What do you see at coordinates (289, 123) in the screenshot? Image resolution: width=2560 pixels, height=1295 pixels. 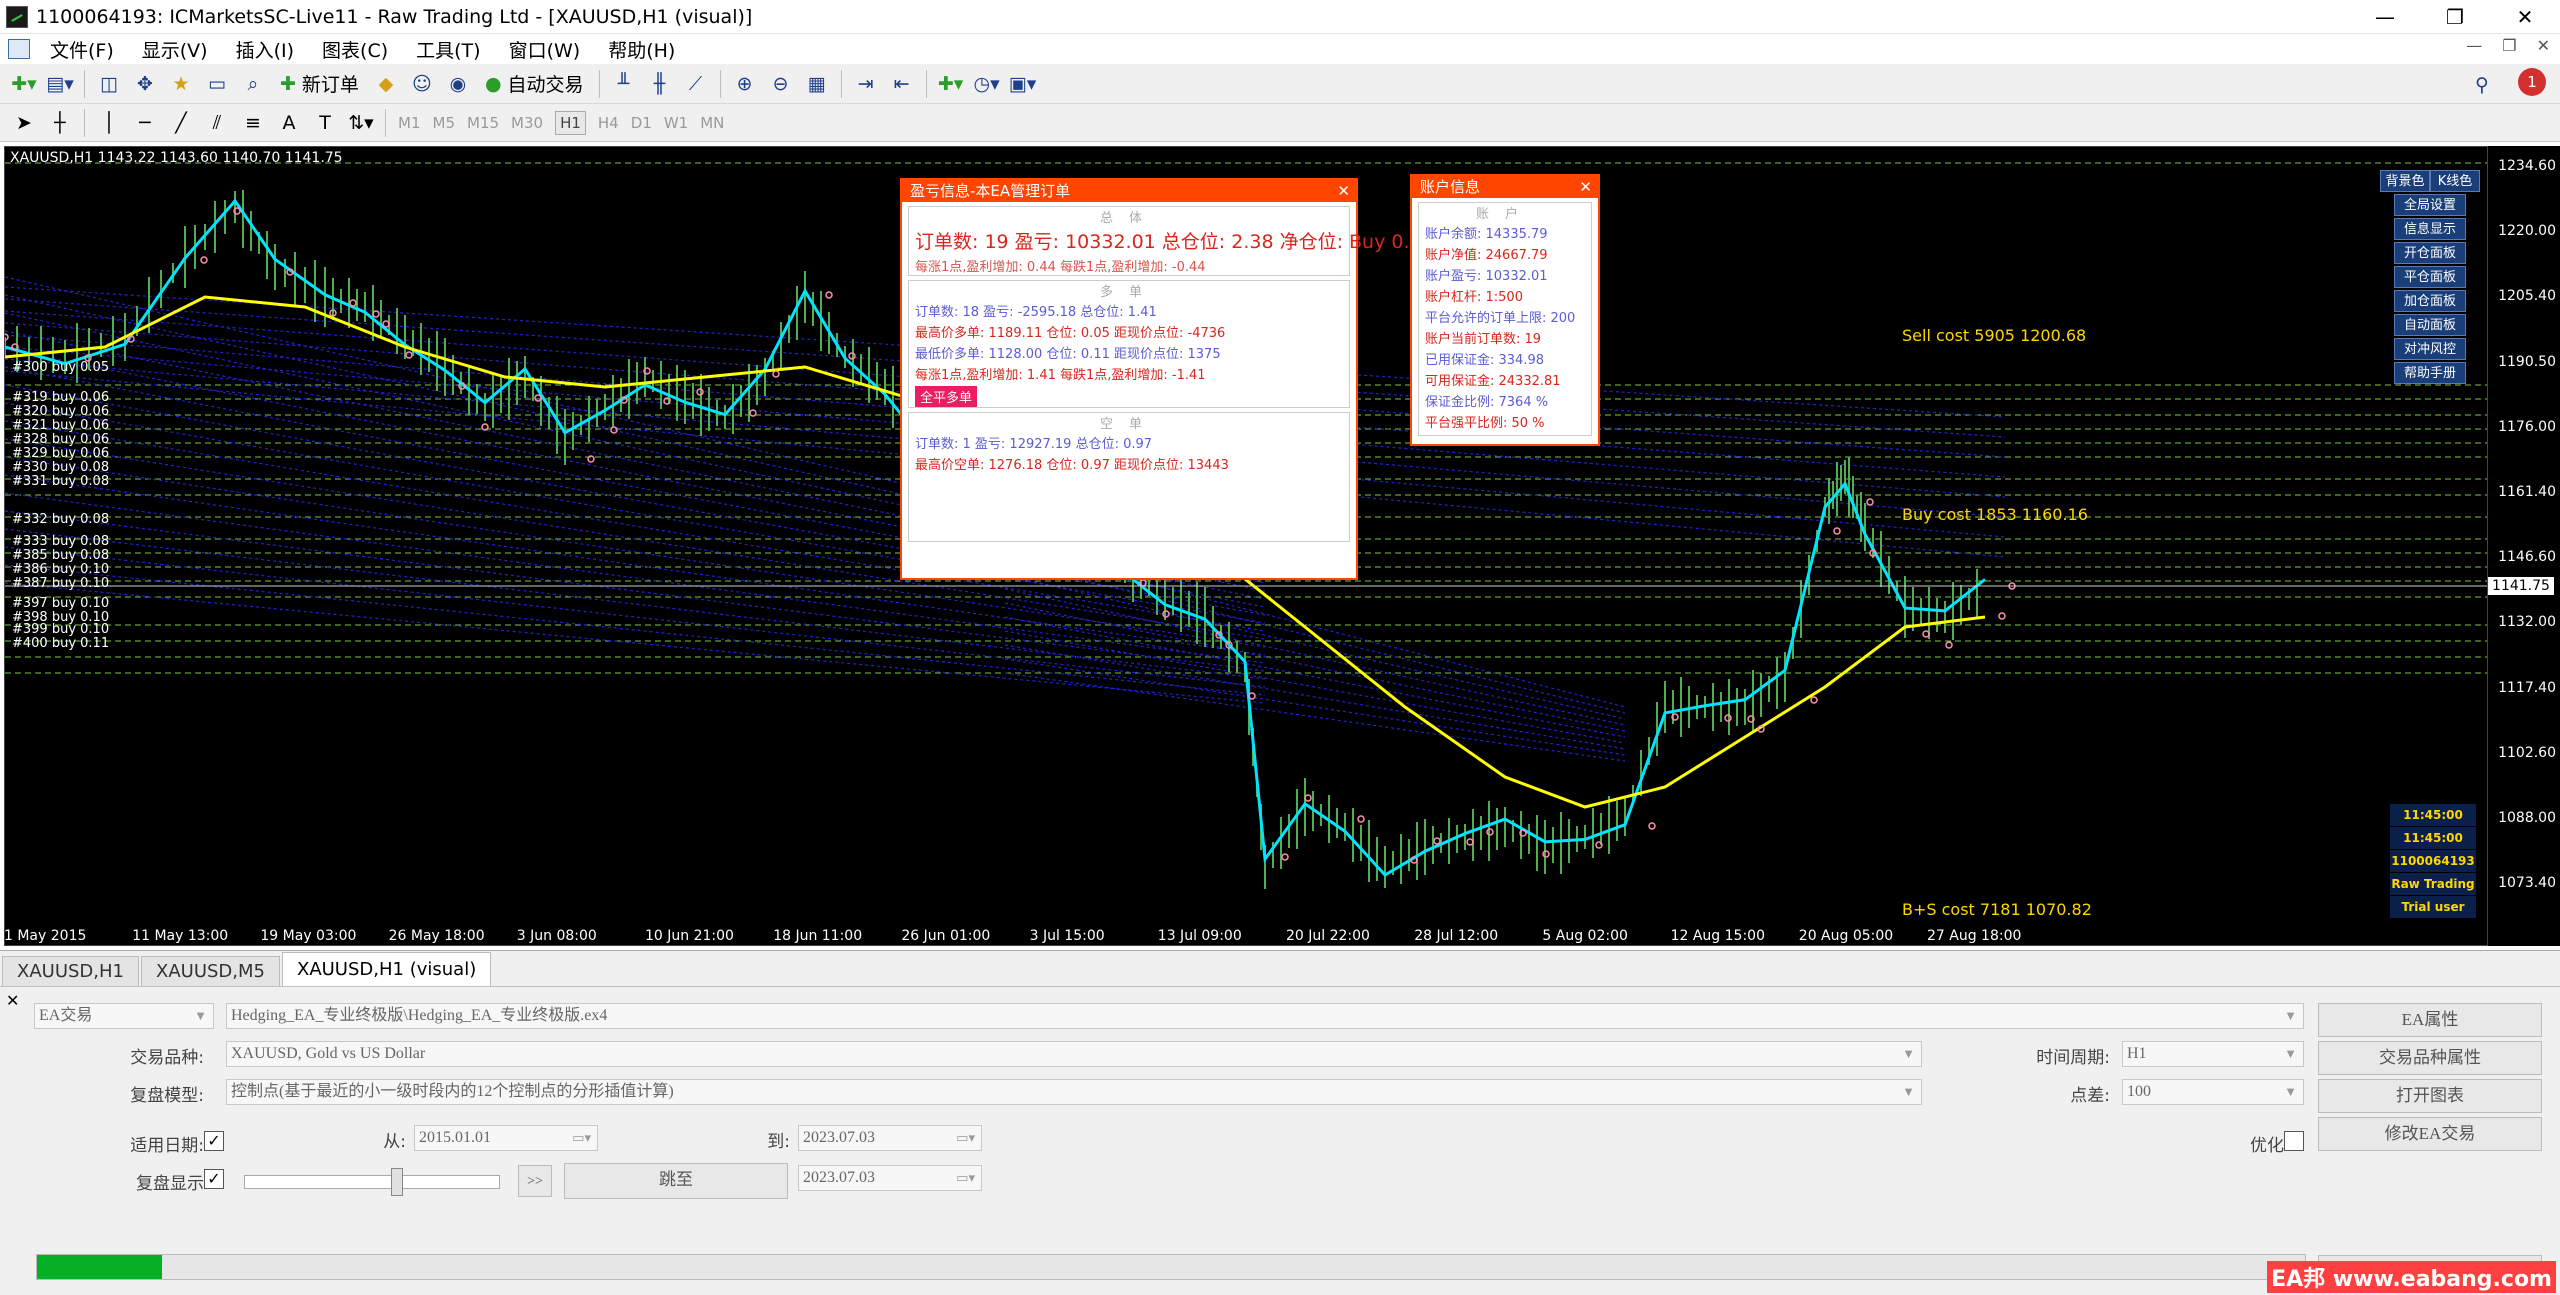 I see `text-icon: A` at bounding box center [289, 123].